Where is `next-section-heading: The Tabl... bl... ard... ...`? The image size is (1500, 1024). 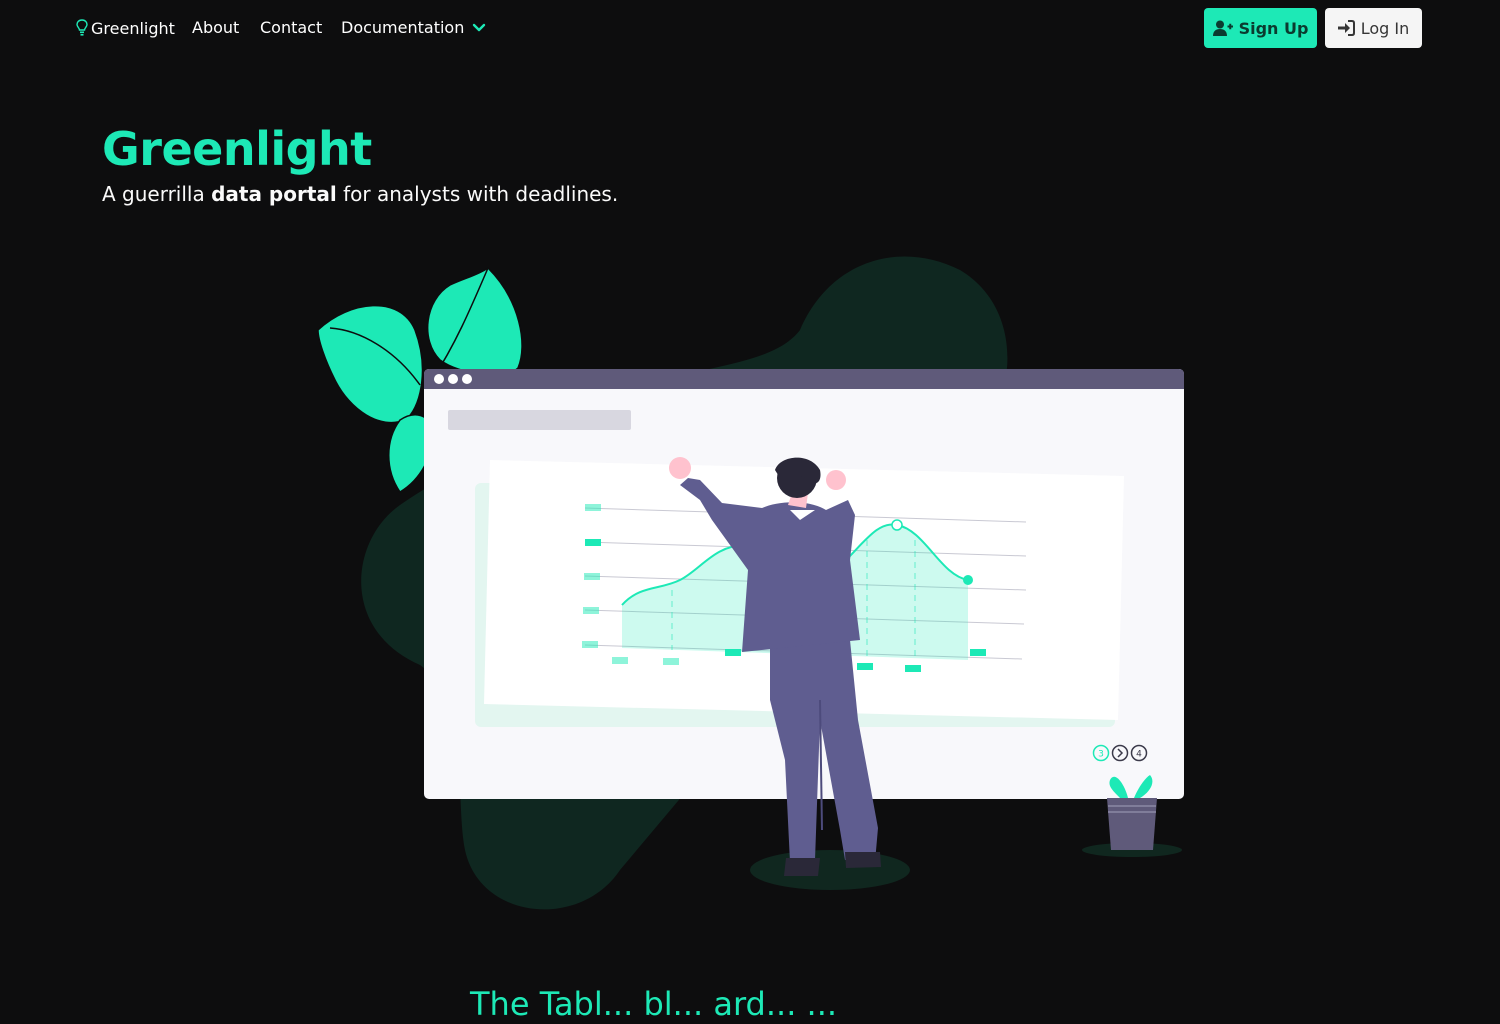 next-section-heading: The Tabl... bl... ard... ... is located at coordinates (654, 1004).